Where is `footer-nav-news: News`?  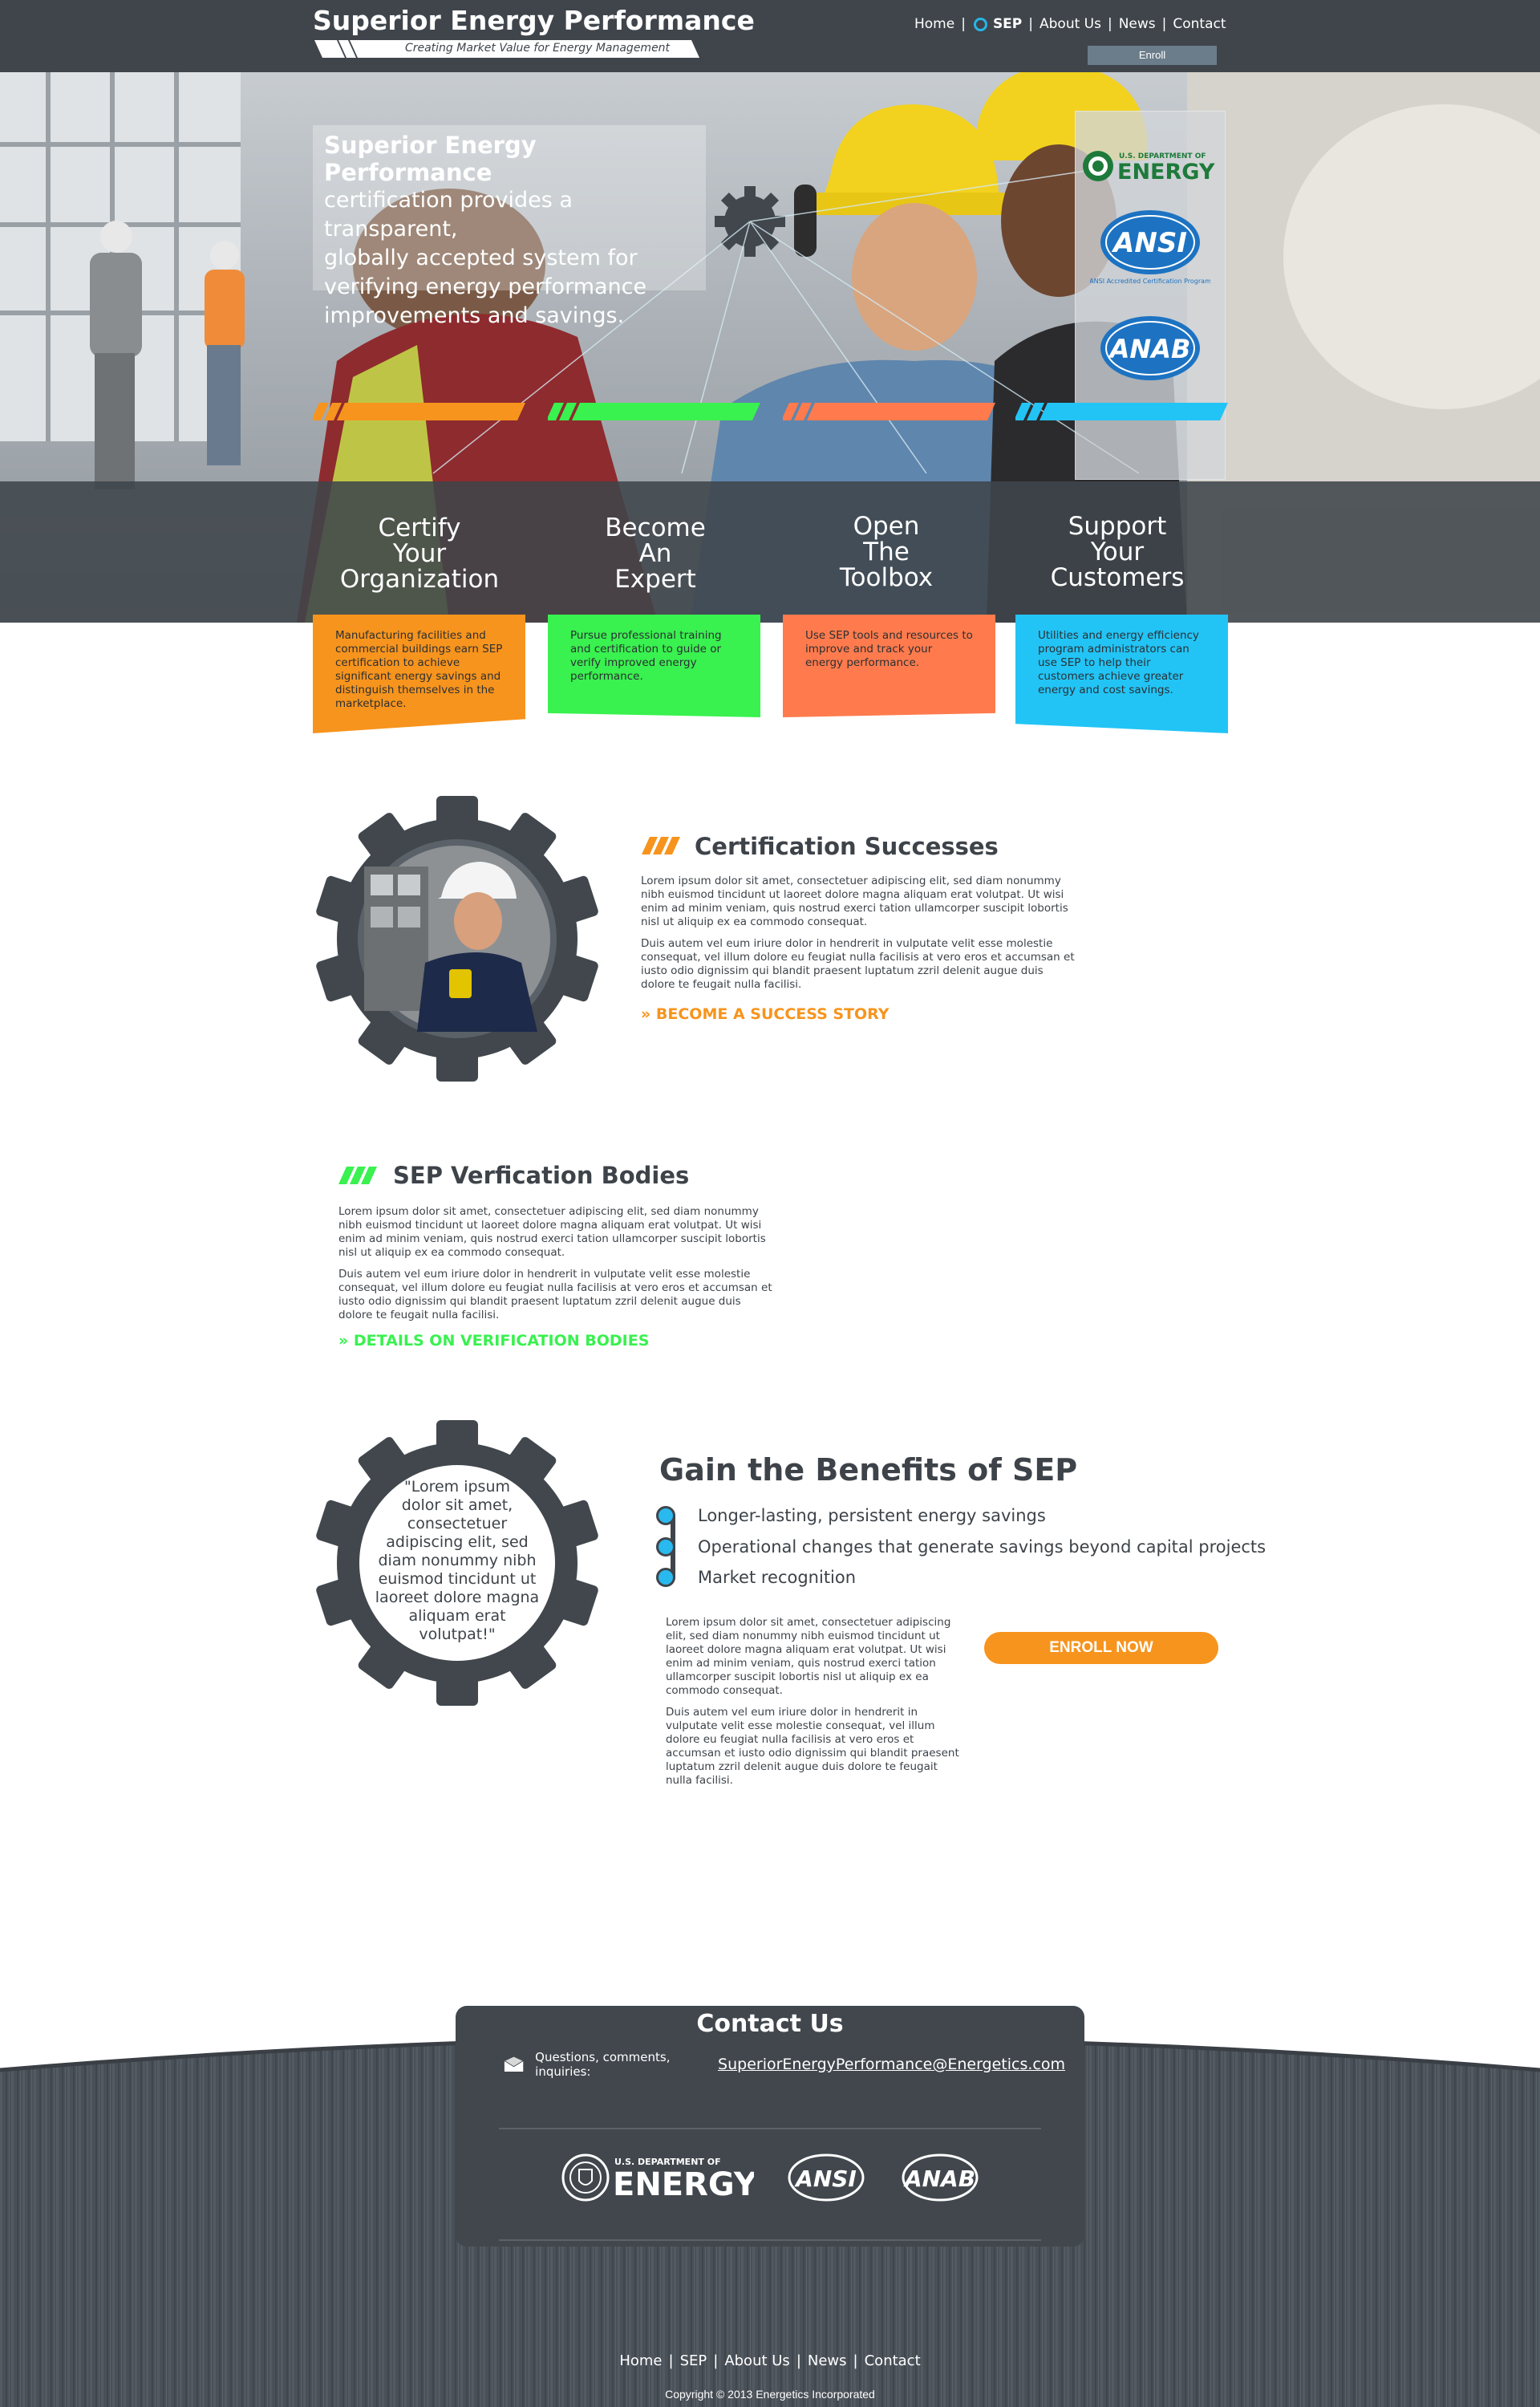 footer-nav-news: News is located at coordinates (827, 2360).